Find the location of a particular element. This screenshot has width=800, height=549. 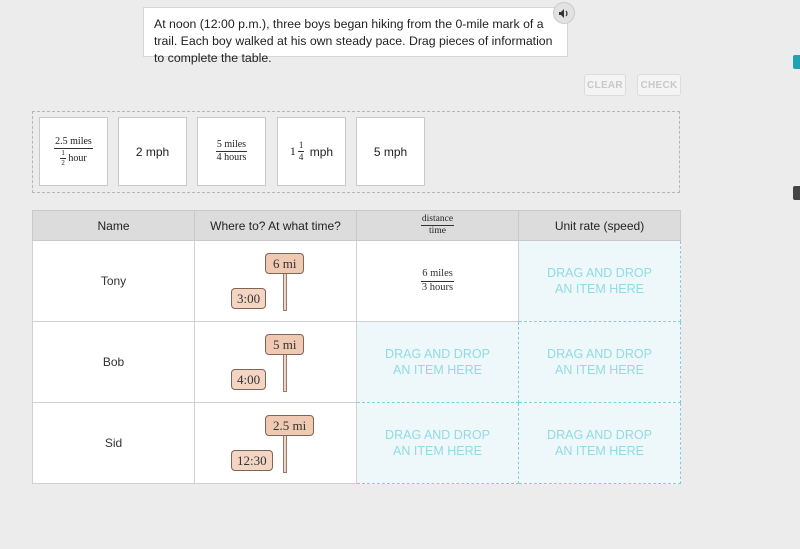

drop-zone-unit-rate-sid: DRAG AND DROP AN ITEM HERE is located at coordinates (599, 443).